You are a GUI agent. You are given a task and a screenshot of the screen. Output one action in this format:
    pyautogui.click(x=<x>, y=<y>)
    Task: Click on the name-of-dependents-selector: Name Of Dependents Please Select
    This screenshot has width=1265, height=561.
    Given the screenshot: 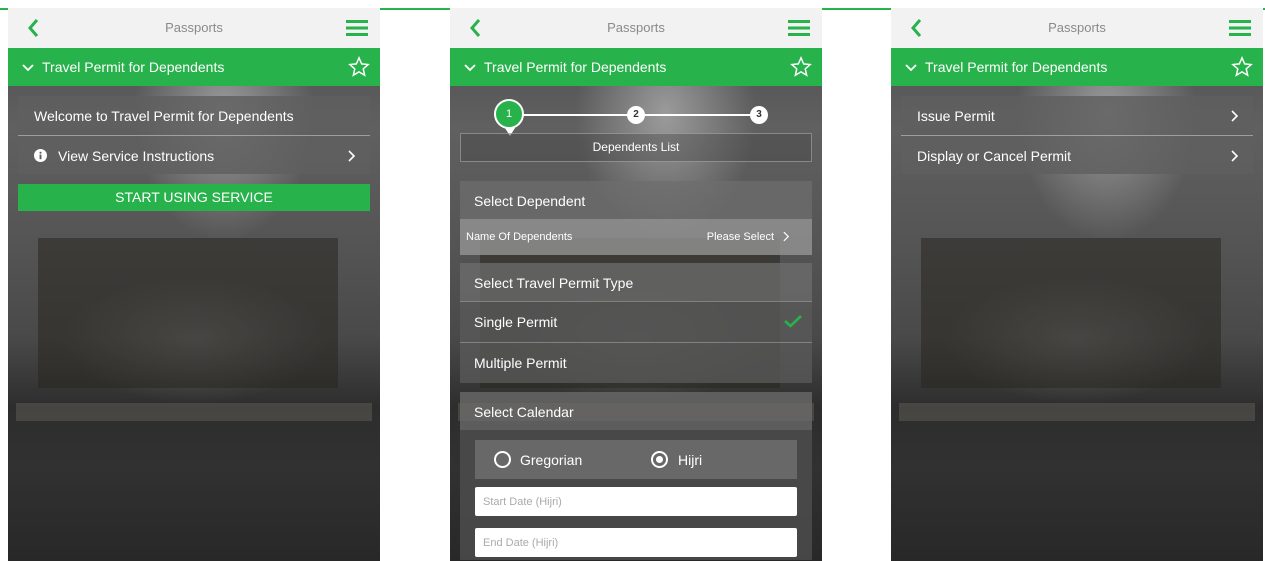 What is the action you would take?
    pyautogui.click(x=636, y=237)
    